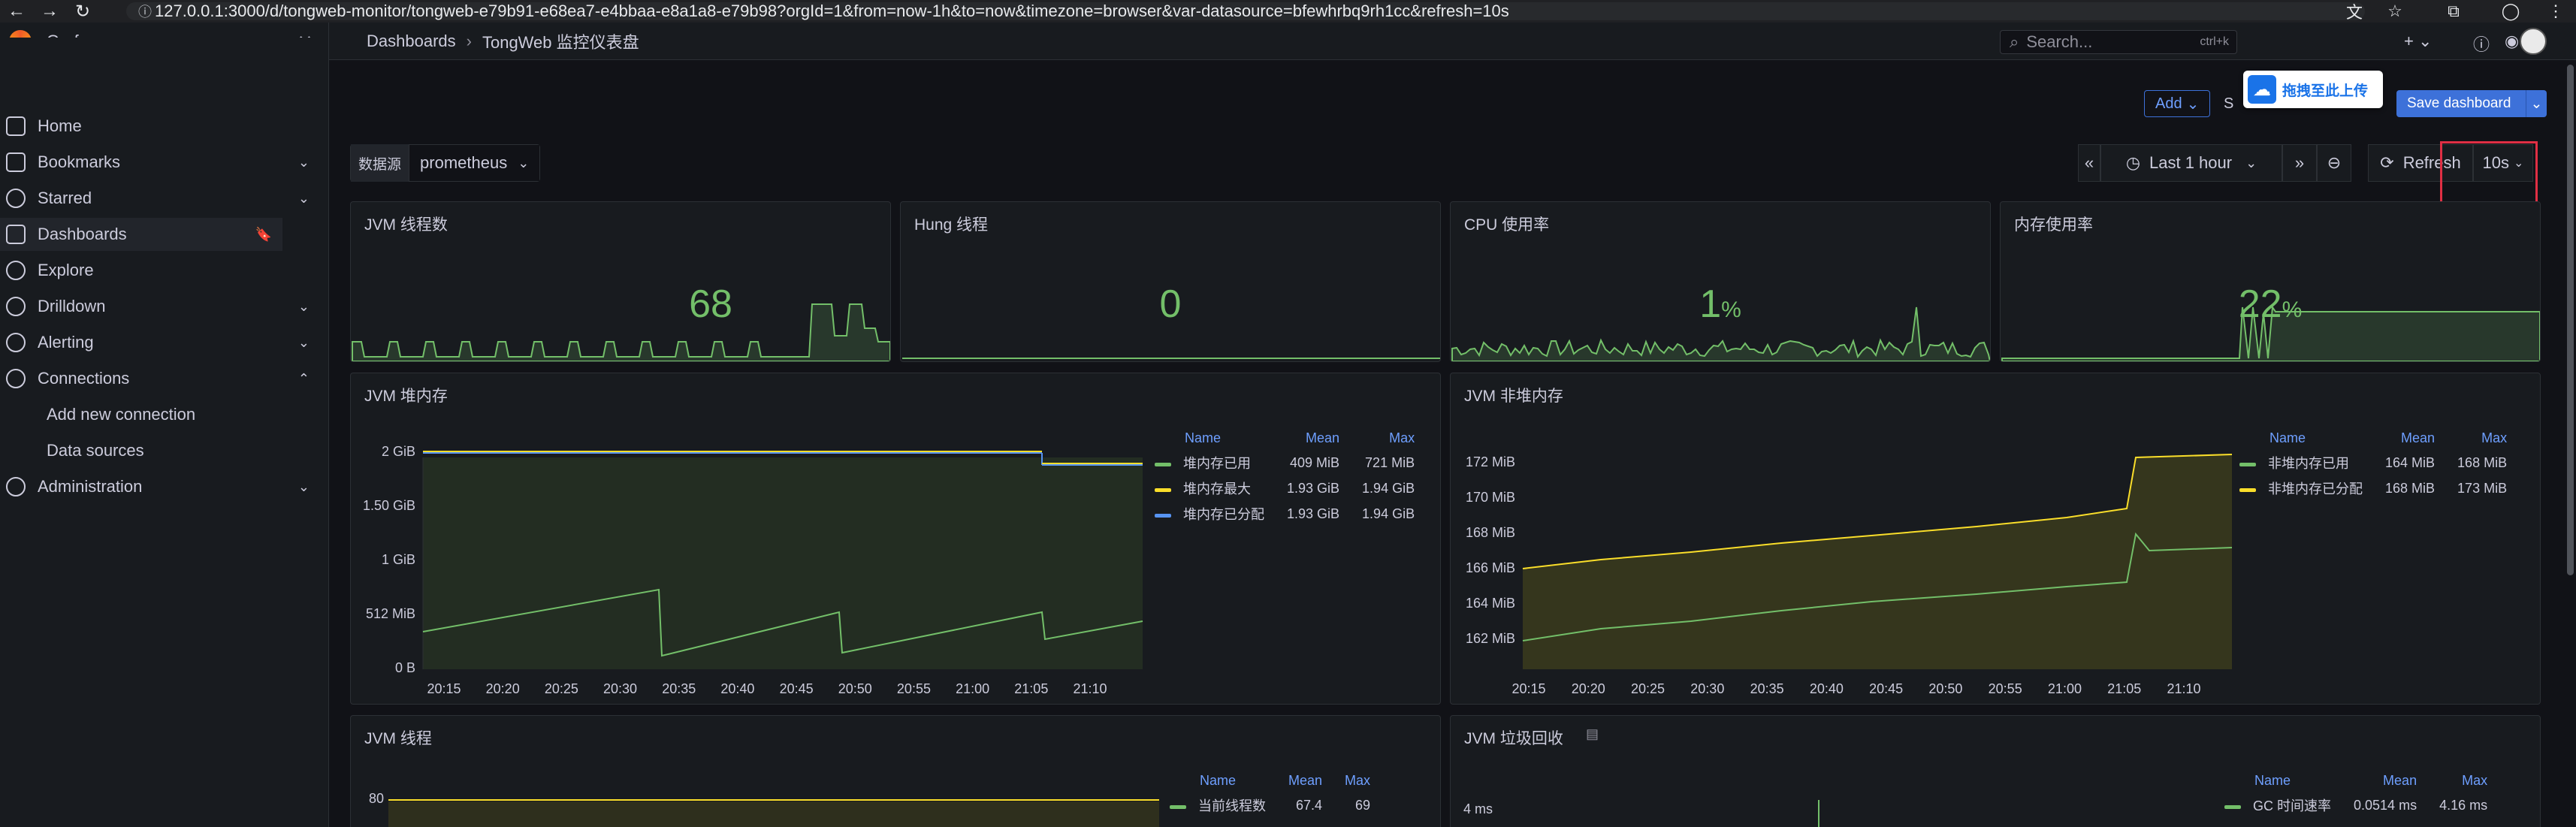 The height and width of the screenshot is (827, 2576). What do you see at coordinates (82, 11) in the screenshot?
I see `reload-icon: ↻` at bounding box center [82, 11].